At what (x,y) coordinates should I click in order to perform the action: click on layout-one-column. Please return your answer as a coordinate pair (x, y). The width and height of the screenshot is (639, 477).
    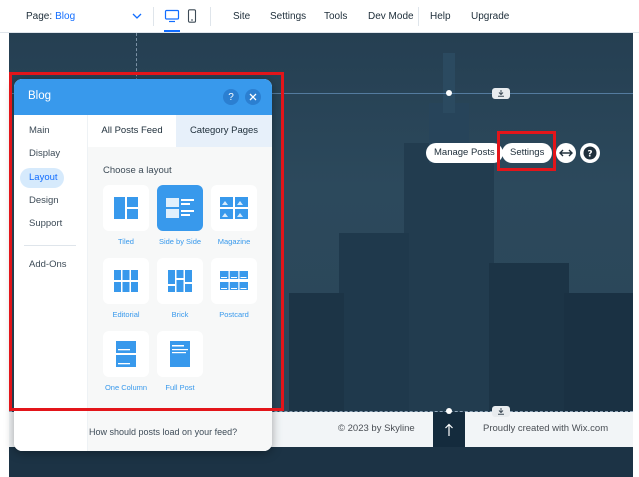
    Looking at the image, I should click on (126, 354).